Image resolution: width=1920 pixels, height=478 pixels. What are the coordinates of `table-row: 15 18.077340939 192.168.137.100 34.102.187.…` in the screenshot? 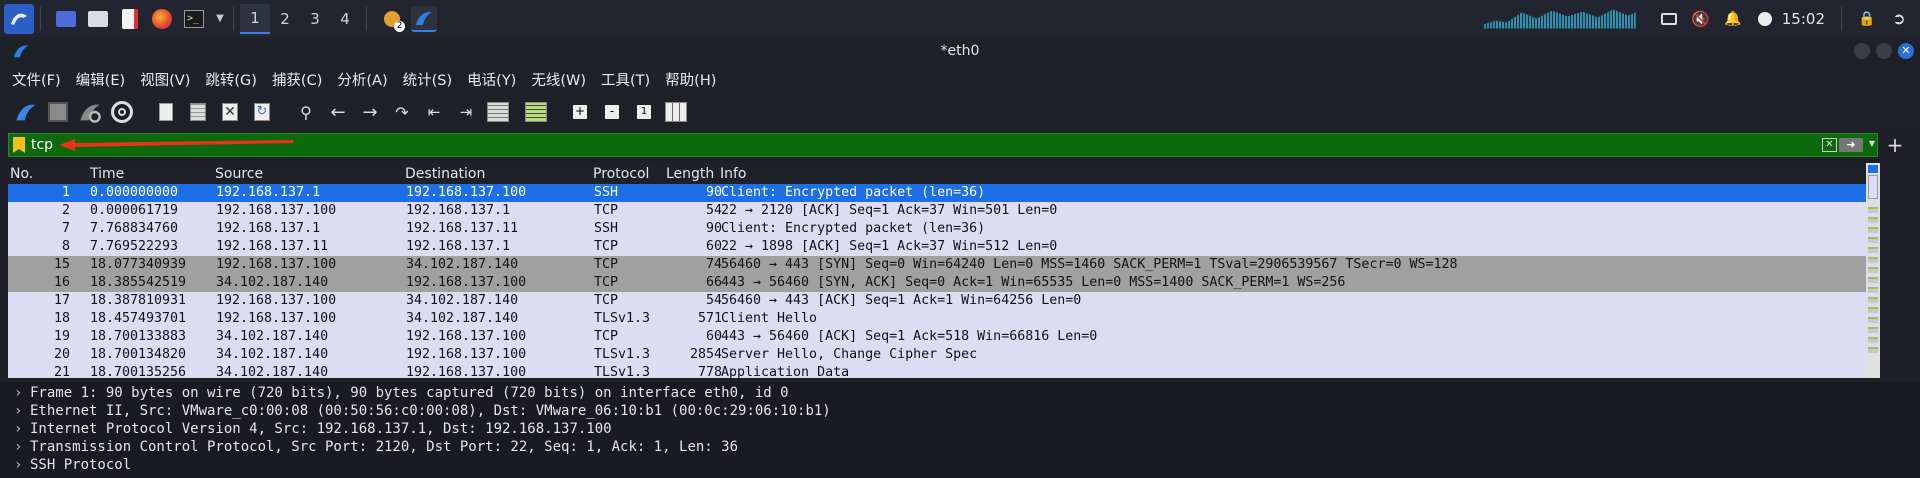 It's located at (940, 265).